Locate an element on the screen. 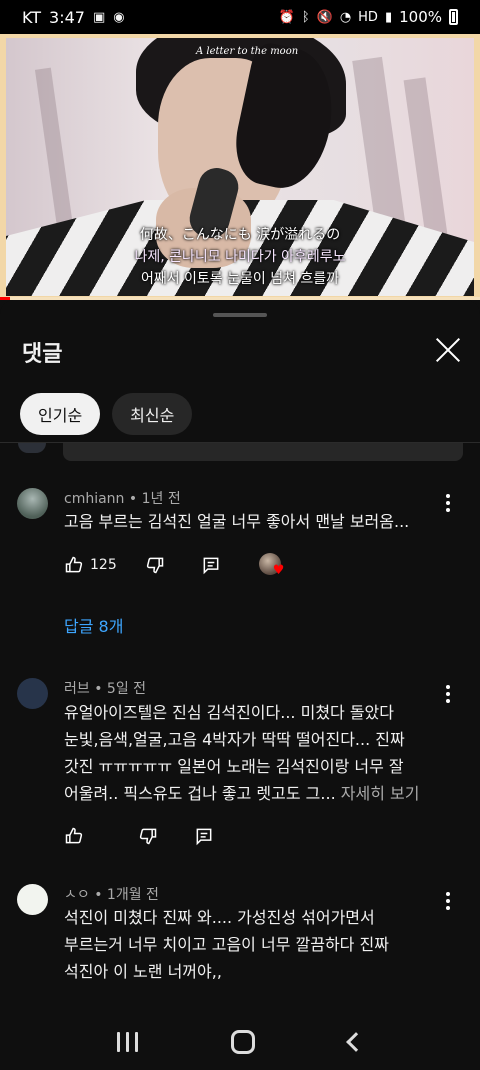 This screenshot has width=480, height=1070. system-nav-bar is located at coordinates (240, 1042).